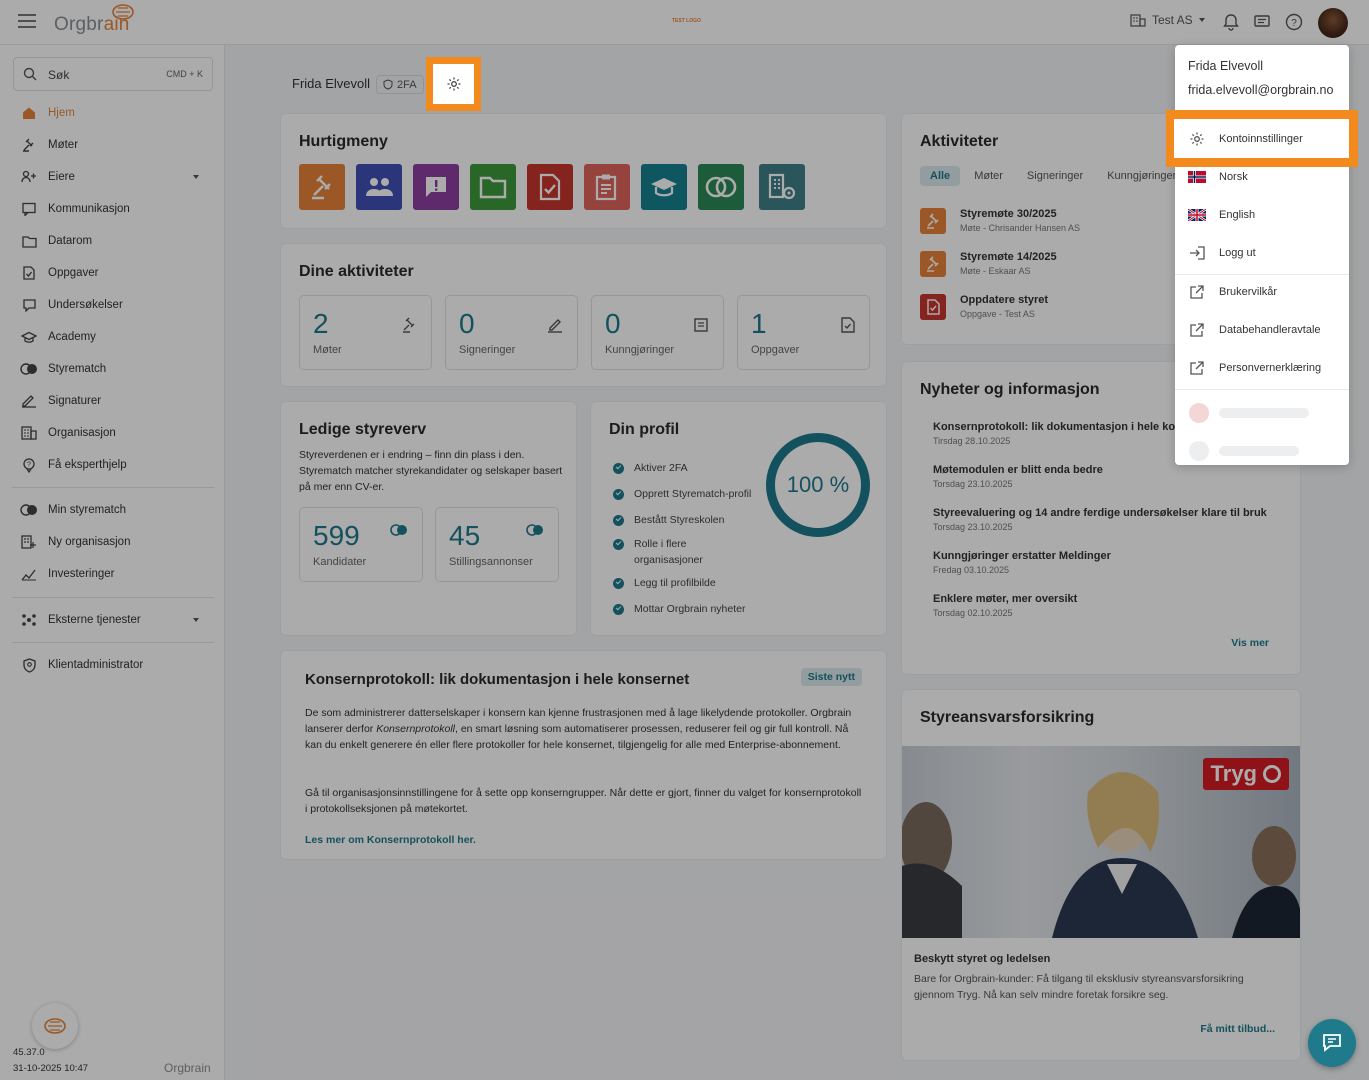 This screenshot has width=1369, height=1080. I want to click on divider, so click(1262, 389).